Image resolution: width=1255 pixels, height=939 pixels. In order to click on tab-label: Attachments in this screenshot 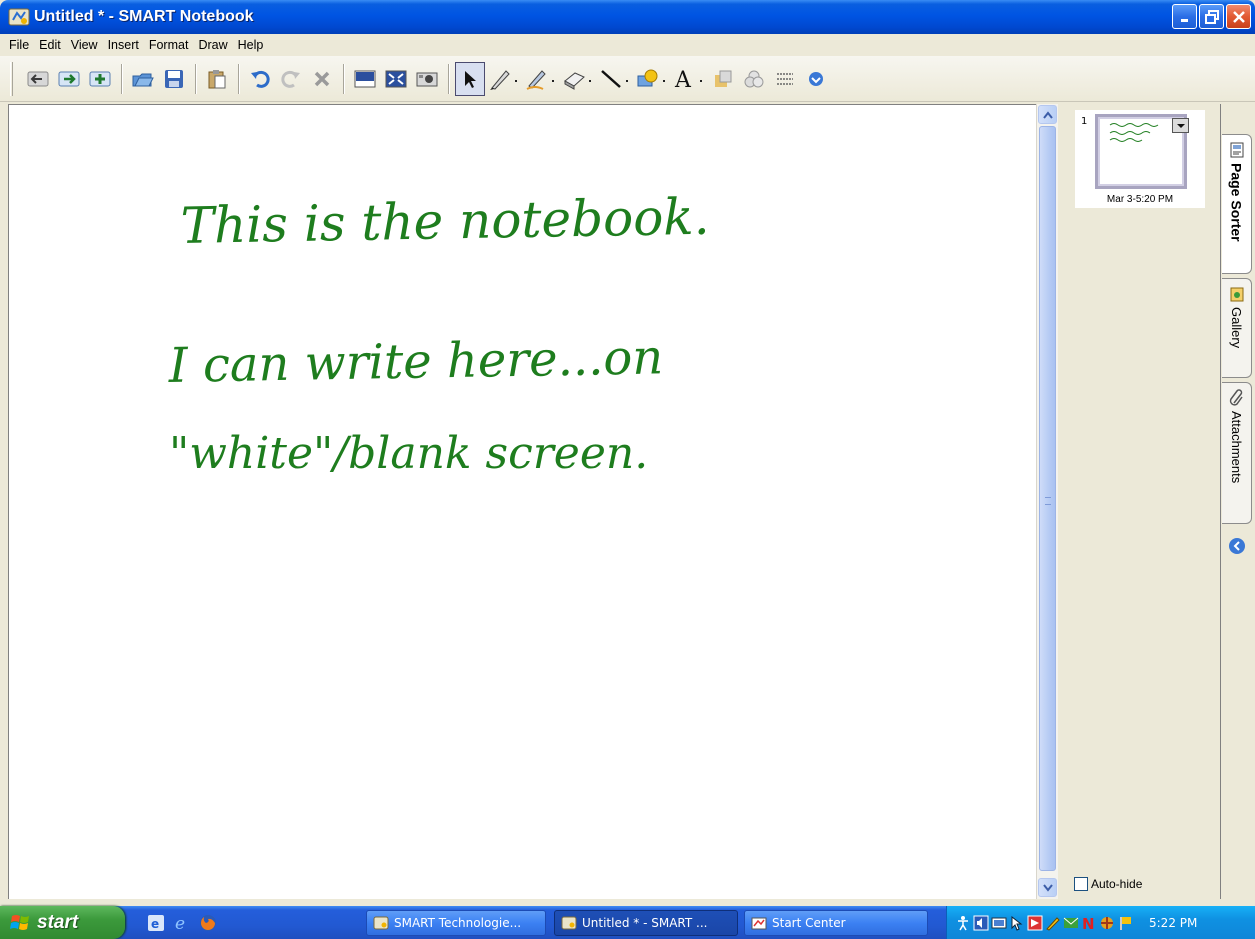, I will do `click(1236, 447)`.